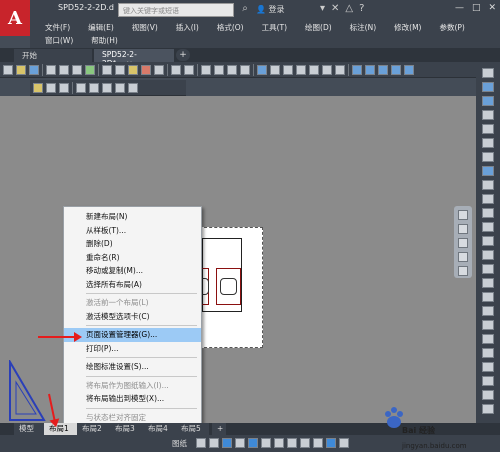 The image size is (500, 452). Describe the element at coordinates (192, 429) in the screenshot. I see `tab-layout5: 布局5` at that location.